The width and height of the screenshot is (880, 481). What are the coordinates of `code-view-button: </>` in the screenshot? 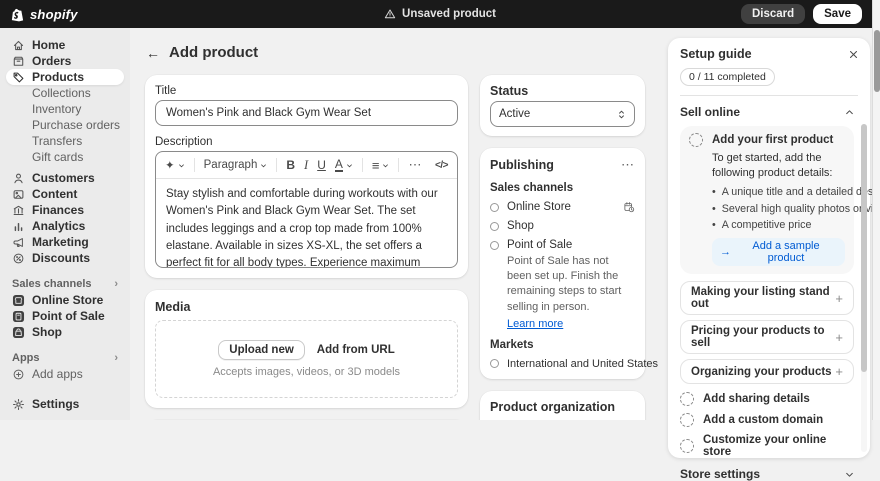 It's located at (441, 165).